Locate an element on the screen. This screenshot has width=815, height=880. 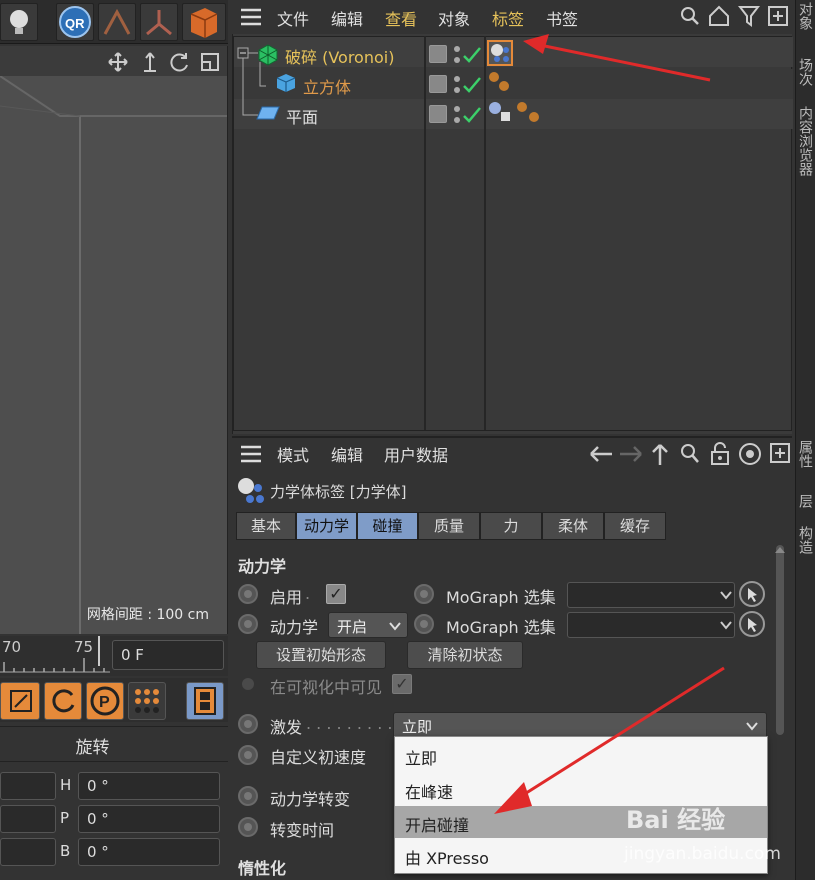
tab-basic: 基本 is located at coordinates (266, 526).